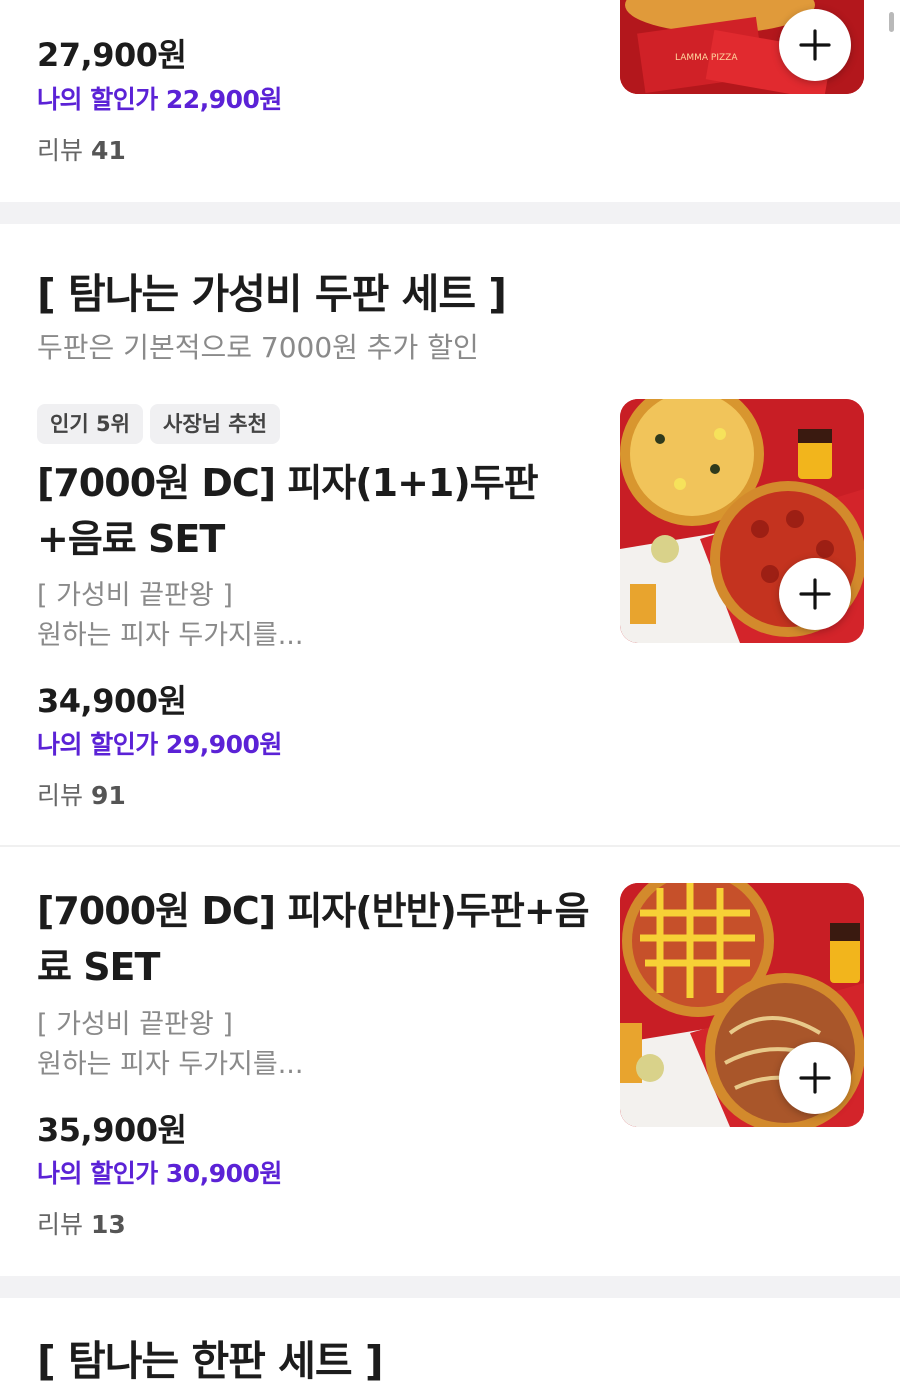 The image size is (900, 1387). I want to click on item-review: 리뷰 91, so click(81, 794).